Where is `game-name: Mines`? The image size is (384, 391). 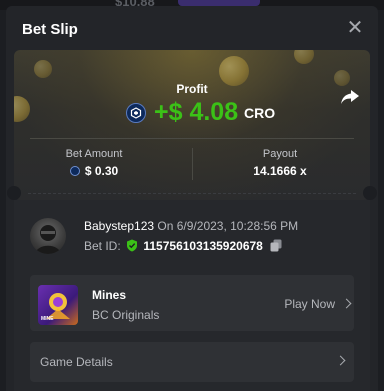 game-name: Mines is located at coordinates (109, 295).